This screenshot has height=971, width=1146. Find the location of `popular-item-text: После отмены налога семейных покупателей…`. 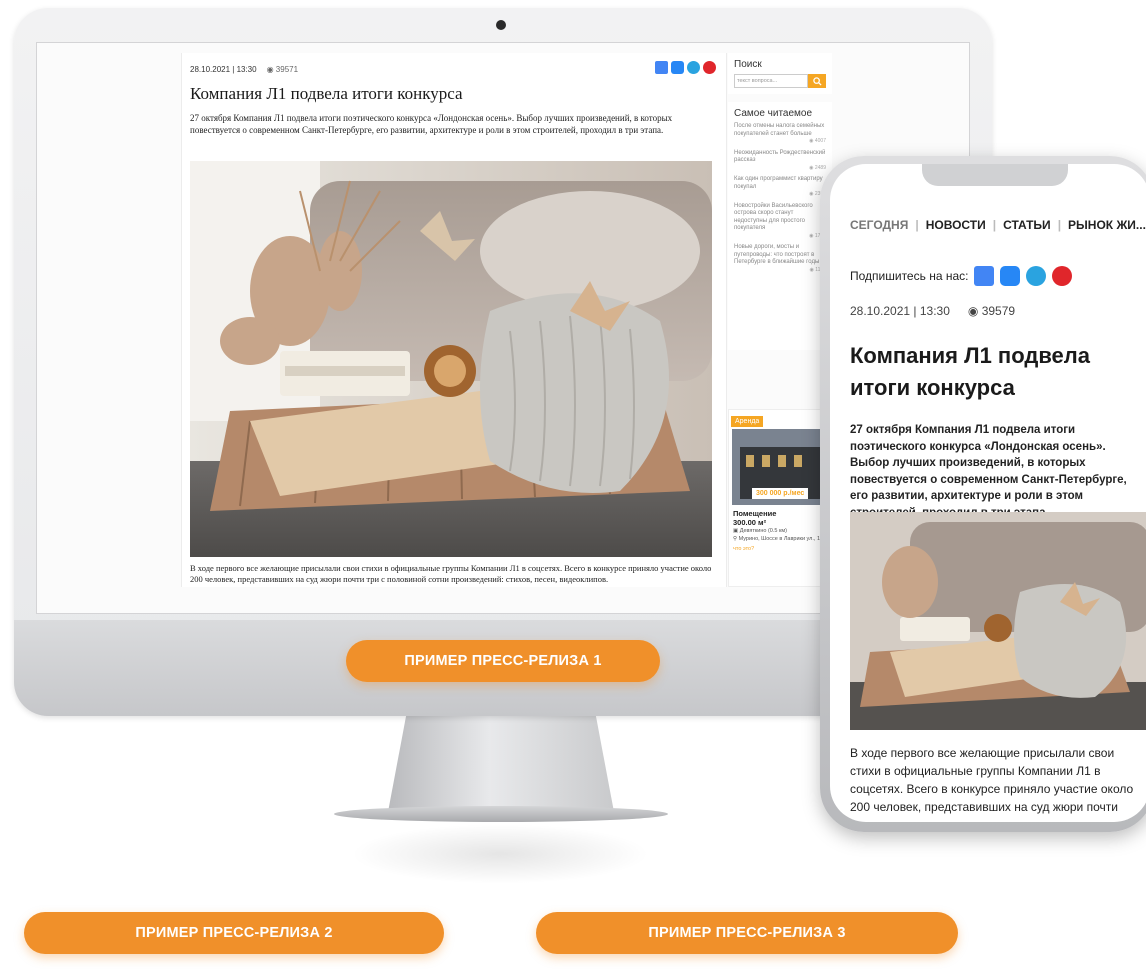

popular-item-text: После отмены налога семейных покупателей… is located at coordinates (779, 130).